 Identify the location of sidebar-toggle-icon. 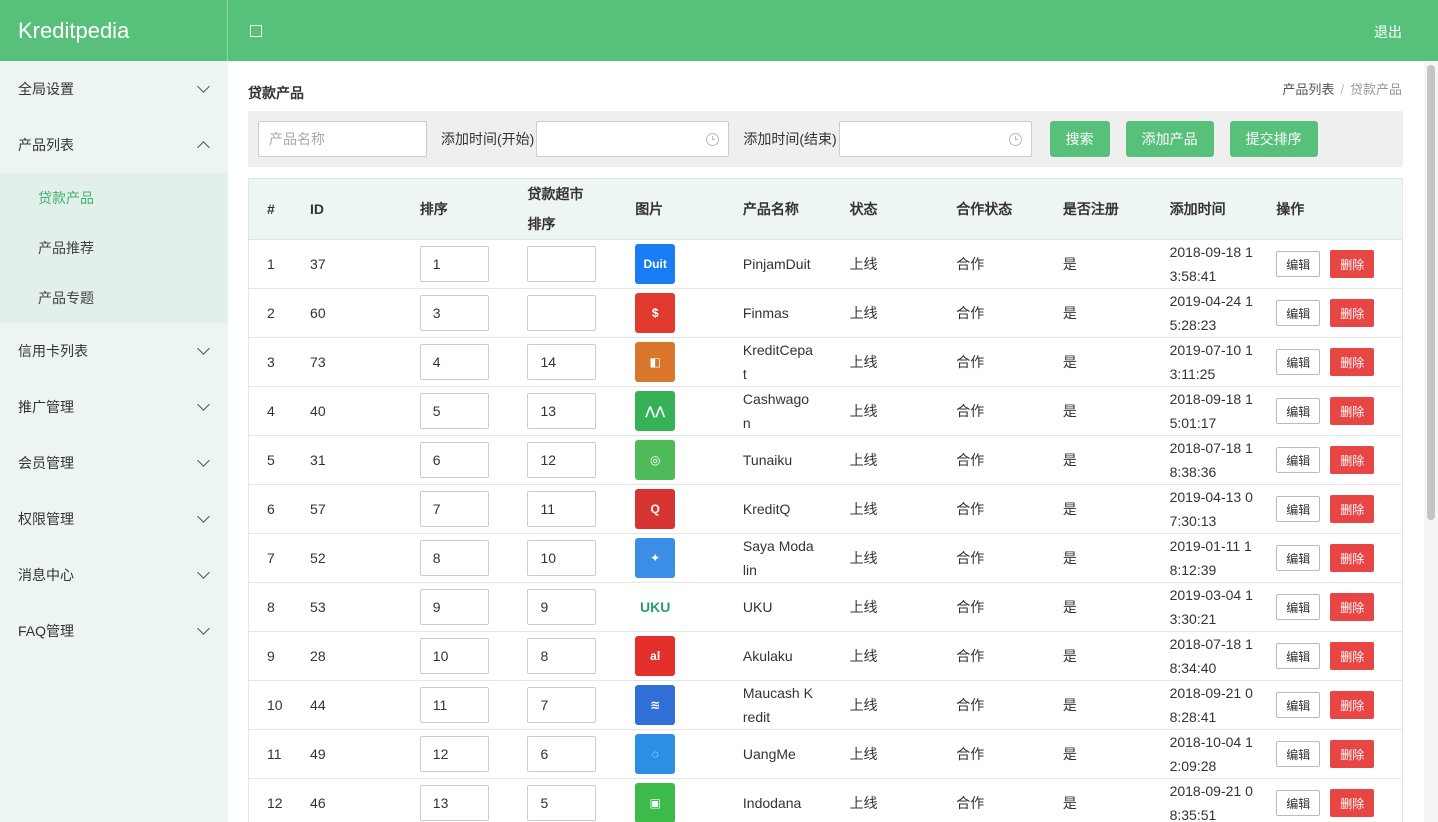
(256, 30).